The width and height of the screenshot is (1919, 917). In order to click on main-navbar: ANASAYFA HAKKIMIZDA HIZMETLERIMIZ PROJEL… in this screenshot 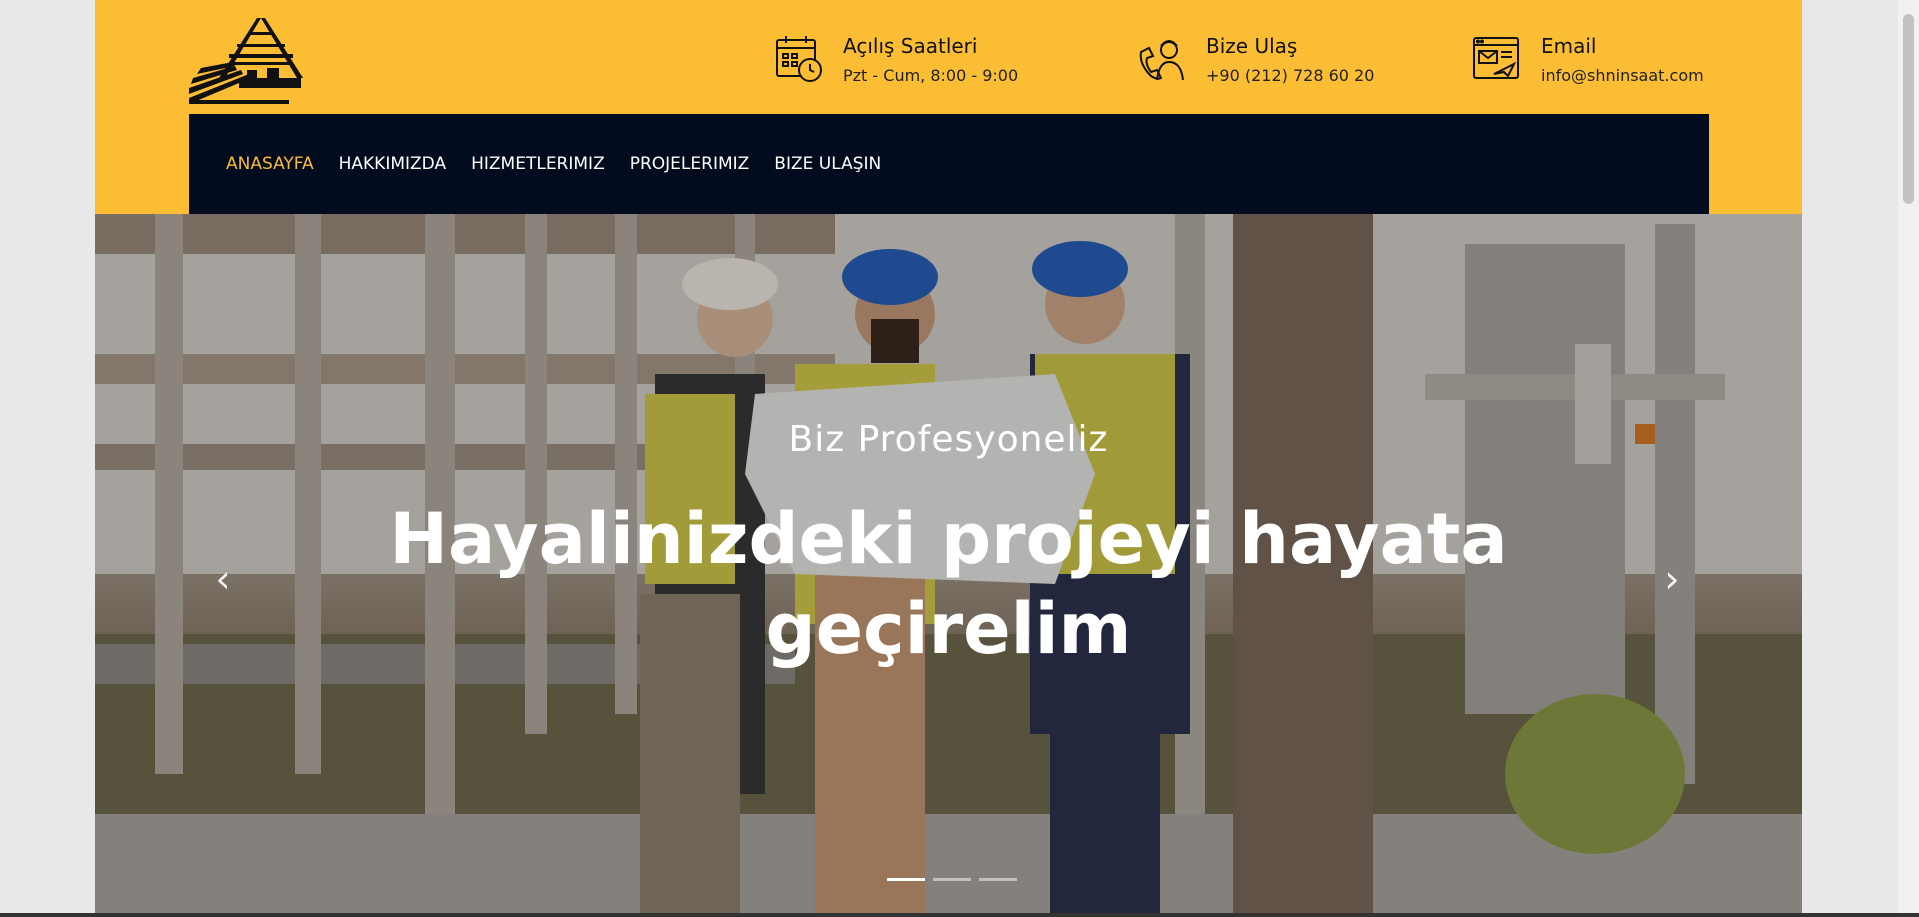, I will do `click(949, 164)`.